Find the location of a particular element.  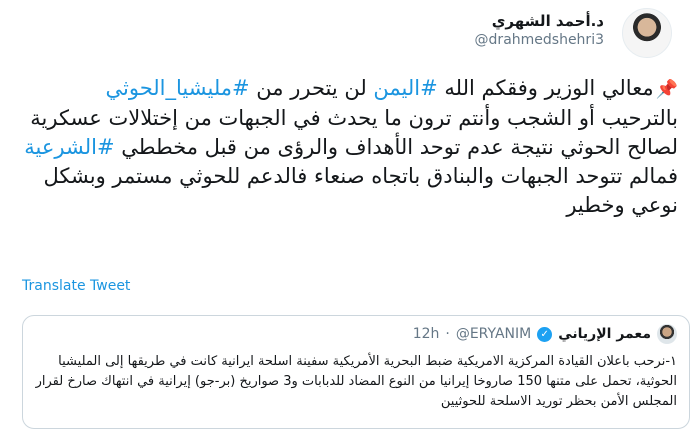

tweet-text-segment: معالي الوزير وفقكم الله is located at coordinates (545, 88).